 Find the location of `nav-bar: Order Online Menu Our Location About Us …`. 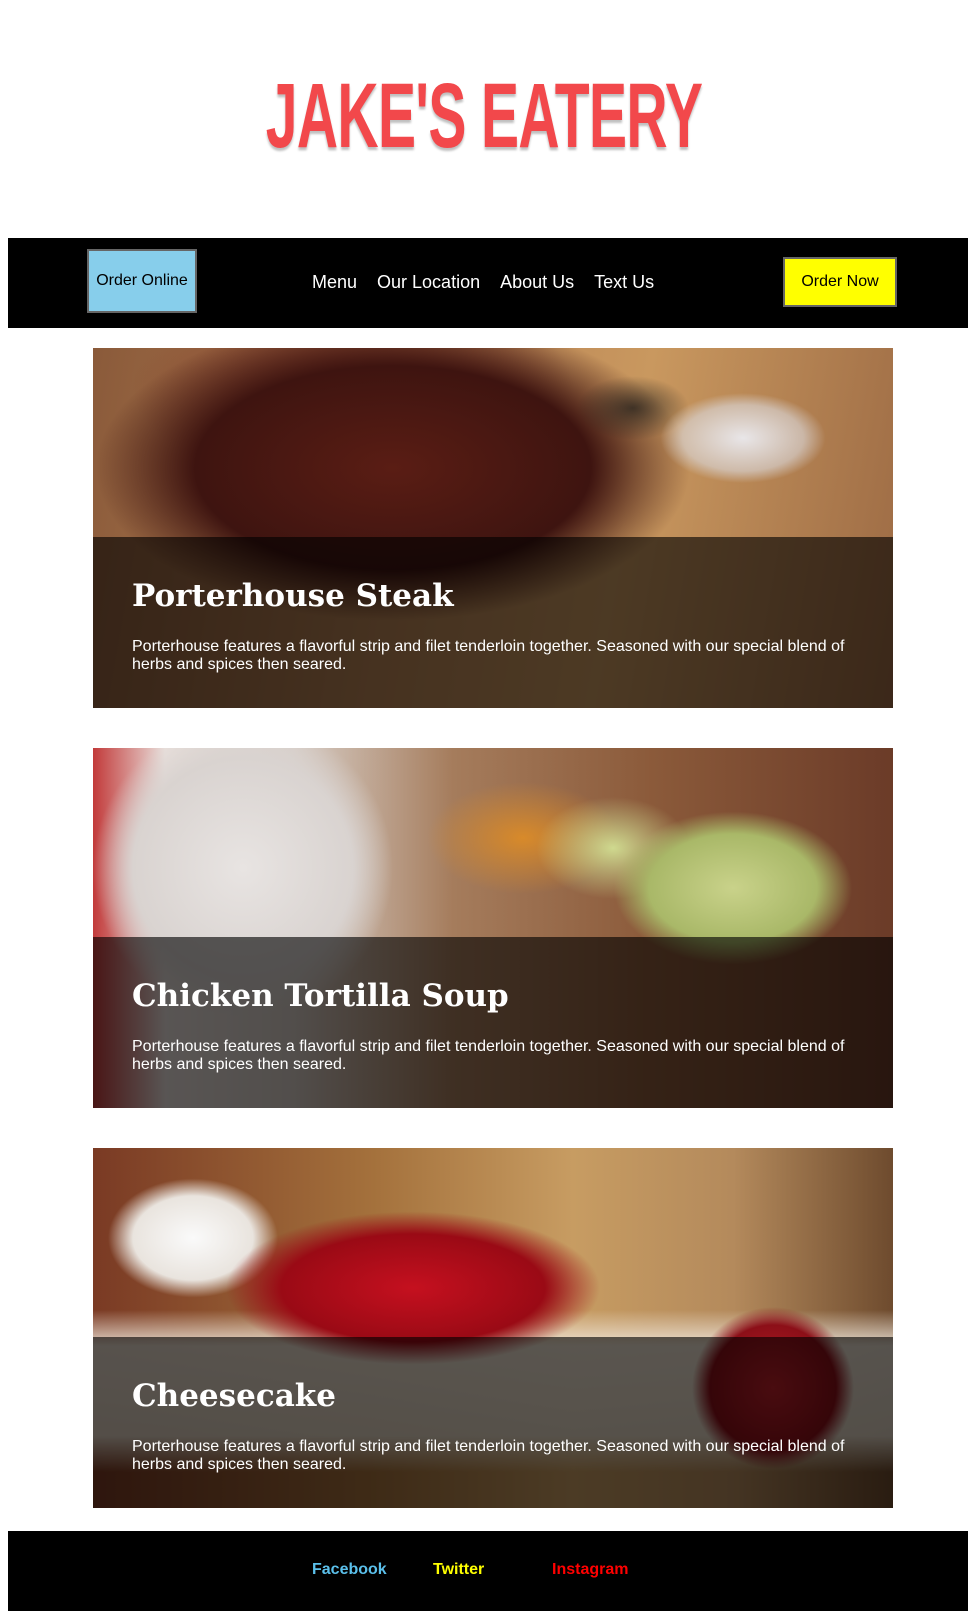

nav-bar: Order Online Menu Our Location About Us … is located at coordinates (488, 283).